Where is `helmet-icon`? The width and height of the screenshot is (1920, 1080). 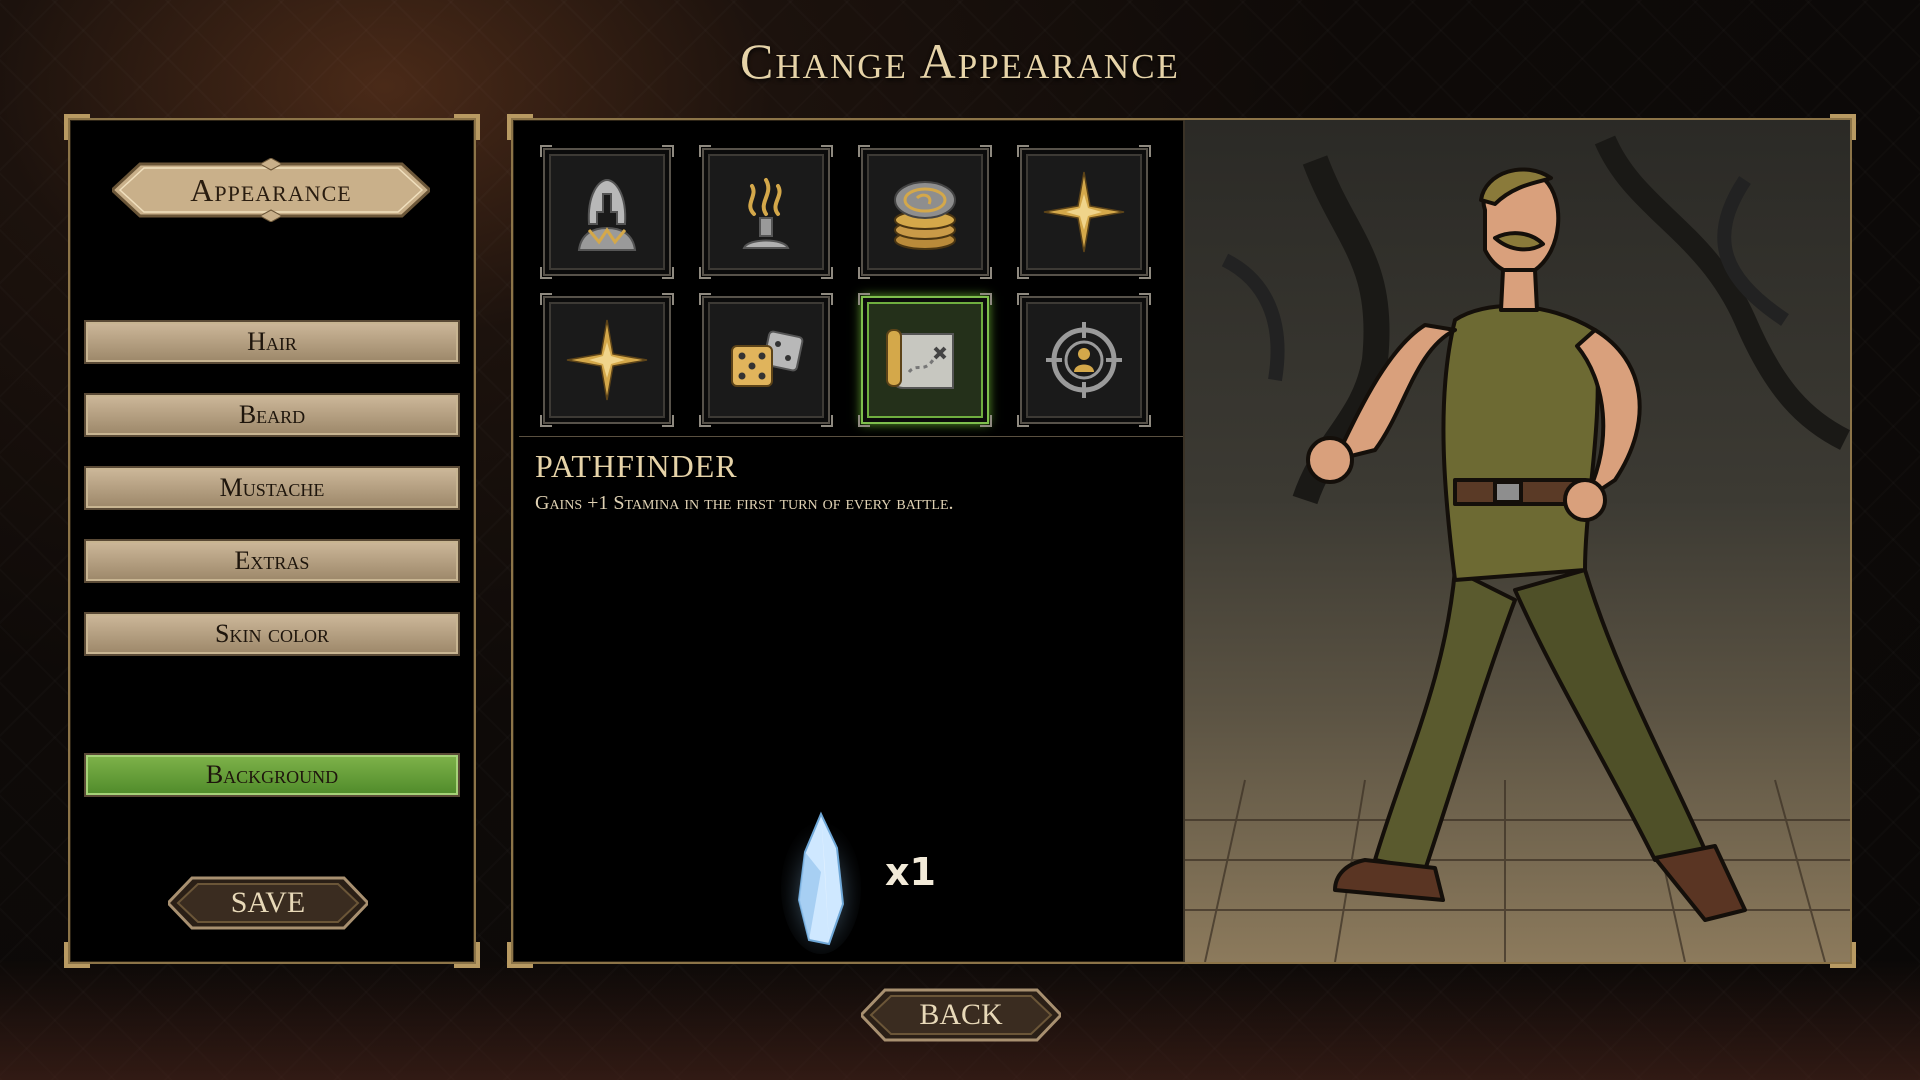 helmet-icon is located at coordinates (607, 214).